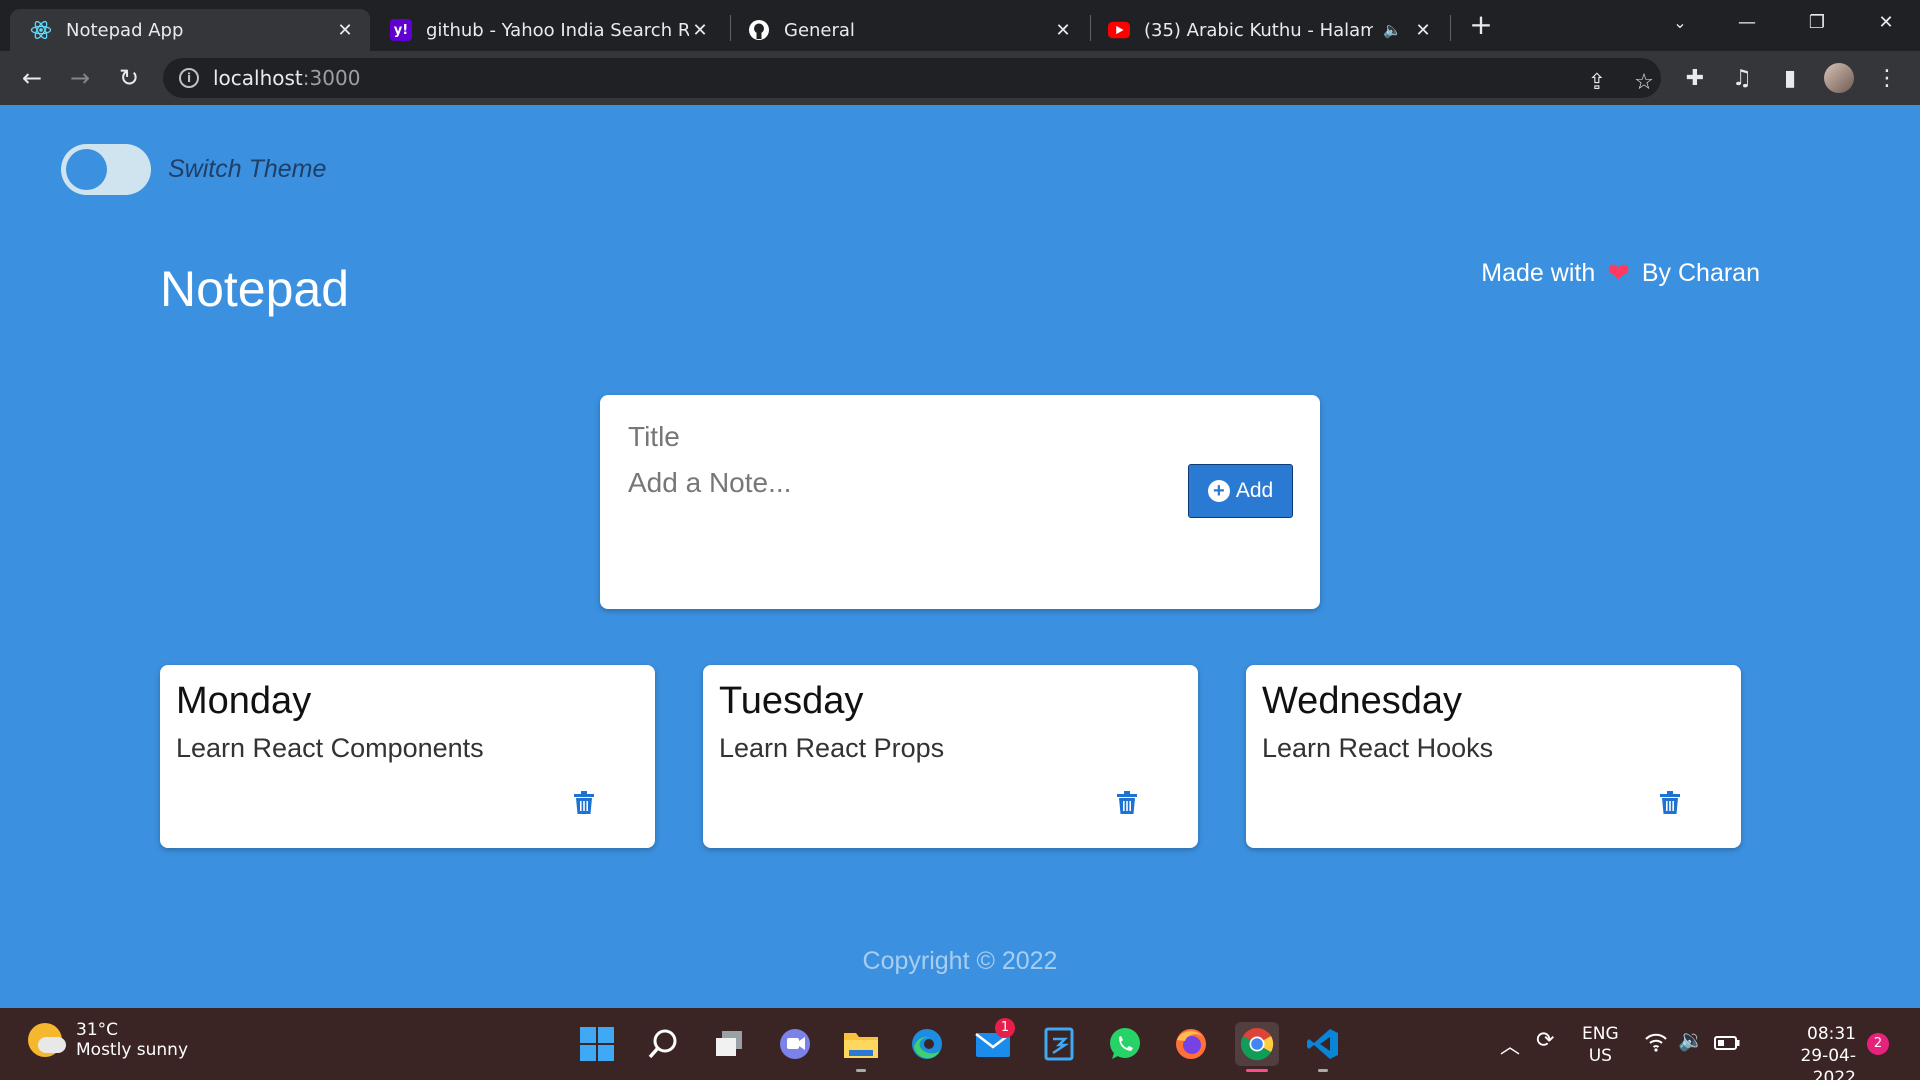  What do you see at coordinates (32, 78) in the screenshot?
I see `back-icon: ←` at bounding box center [32, 78].